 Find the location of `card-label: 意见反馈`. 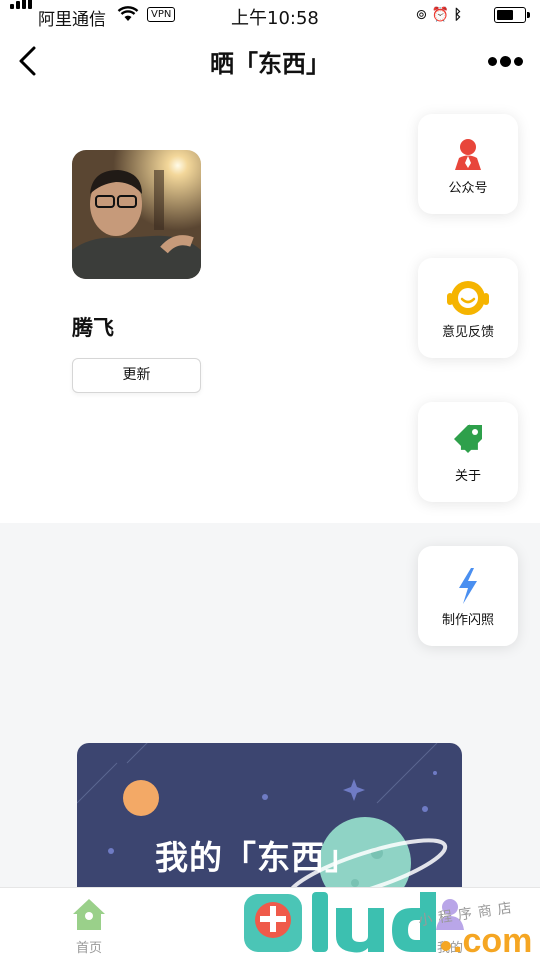

card-label: 意见反馈 is located at coordinates (467, 332).